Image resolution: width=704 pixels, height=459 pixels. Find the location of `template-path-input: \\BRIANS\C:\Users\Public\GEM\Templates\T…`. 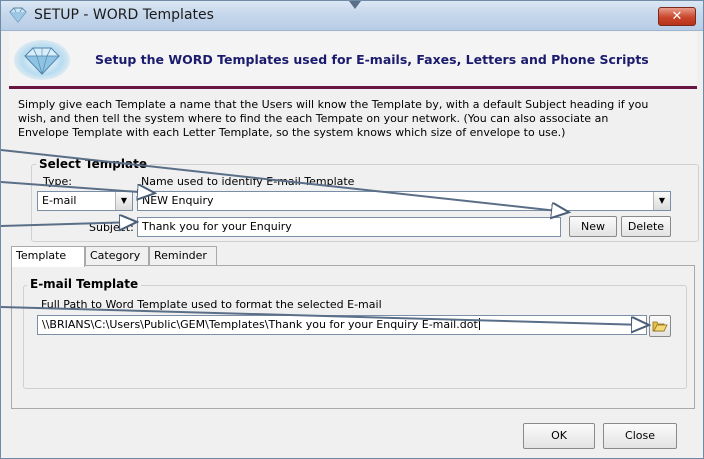

template-path-input: \\BRIANS\C:\Users\Public\GEM\Templates\T… is located at coordinates (342, 325).